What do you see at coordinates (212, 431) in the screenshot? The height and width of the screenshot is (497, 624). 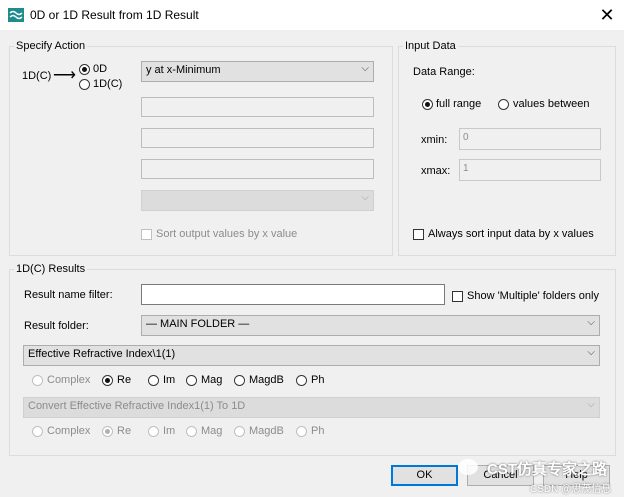 I see `component2-mag-label: Mag` at bounding box center [212, 431].